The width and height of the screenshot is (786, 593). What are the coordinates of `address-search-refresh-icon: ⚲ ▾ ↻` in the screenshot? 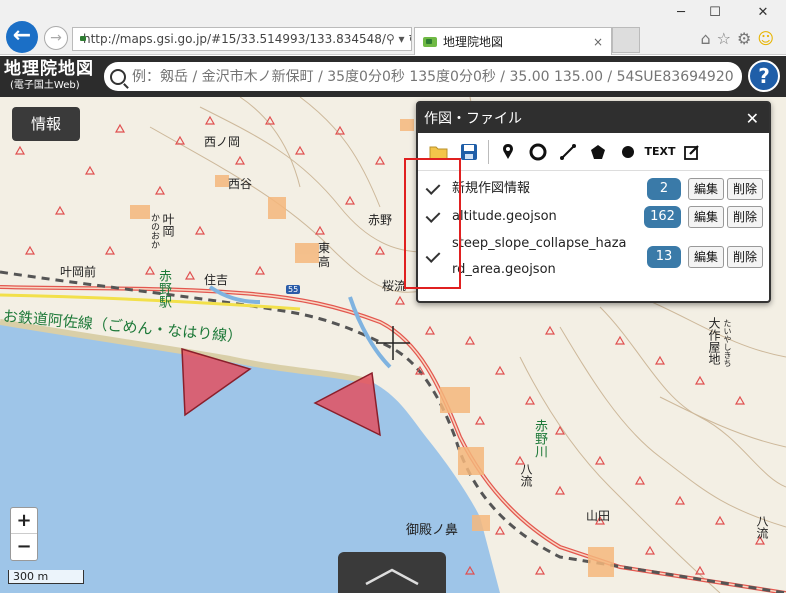 It's located at (398, 39).